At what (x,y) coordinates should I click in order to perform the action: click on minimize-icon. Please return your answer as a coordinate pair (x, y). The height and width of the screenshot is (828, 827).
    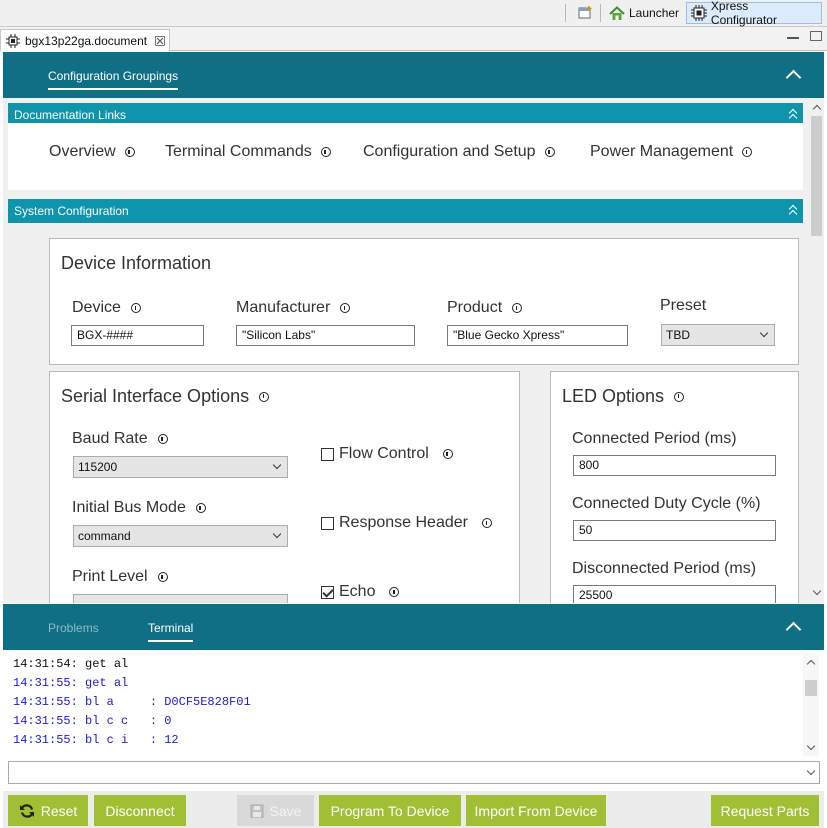
    Looking at the image, I should click on (793, 35).